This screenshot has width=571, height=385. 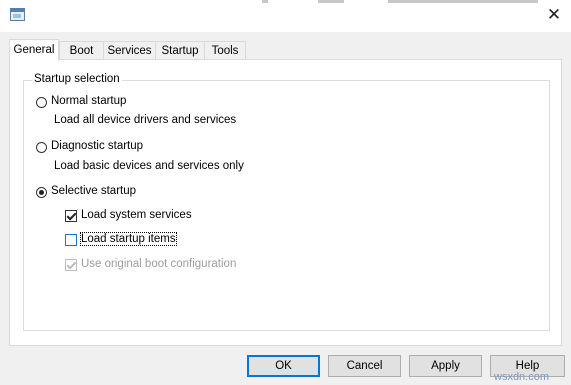 What do you see at coordinates (97, 146) in the screenshot?
I see `diagnostic-startup-label: Diagnostic startup` at bounding box center [97, 146].